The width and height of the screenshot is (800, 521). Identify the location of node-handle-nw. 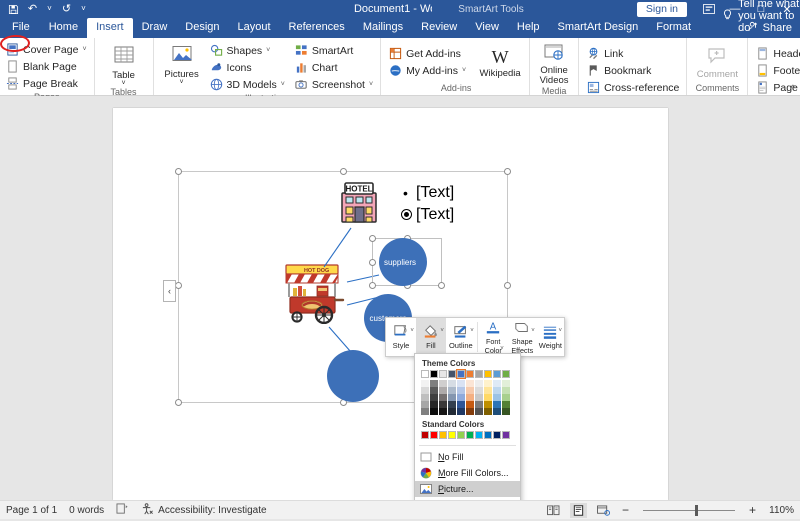
(372, 238).